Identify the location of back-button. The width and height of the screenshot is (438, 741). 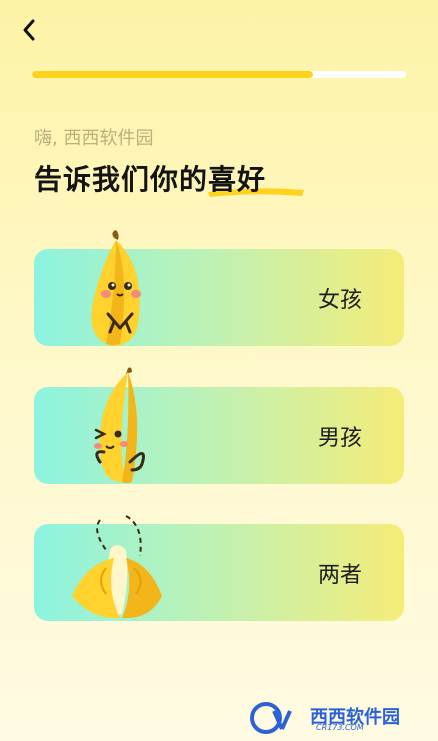
(30, 30).